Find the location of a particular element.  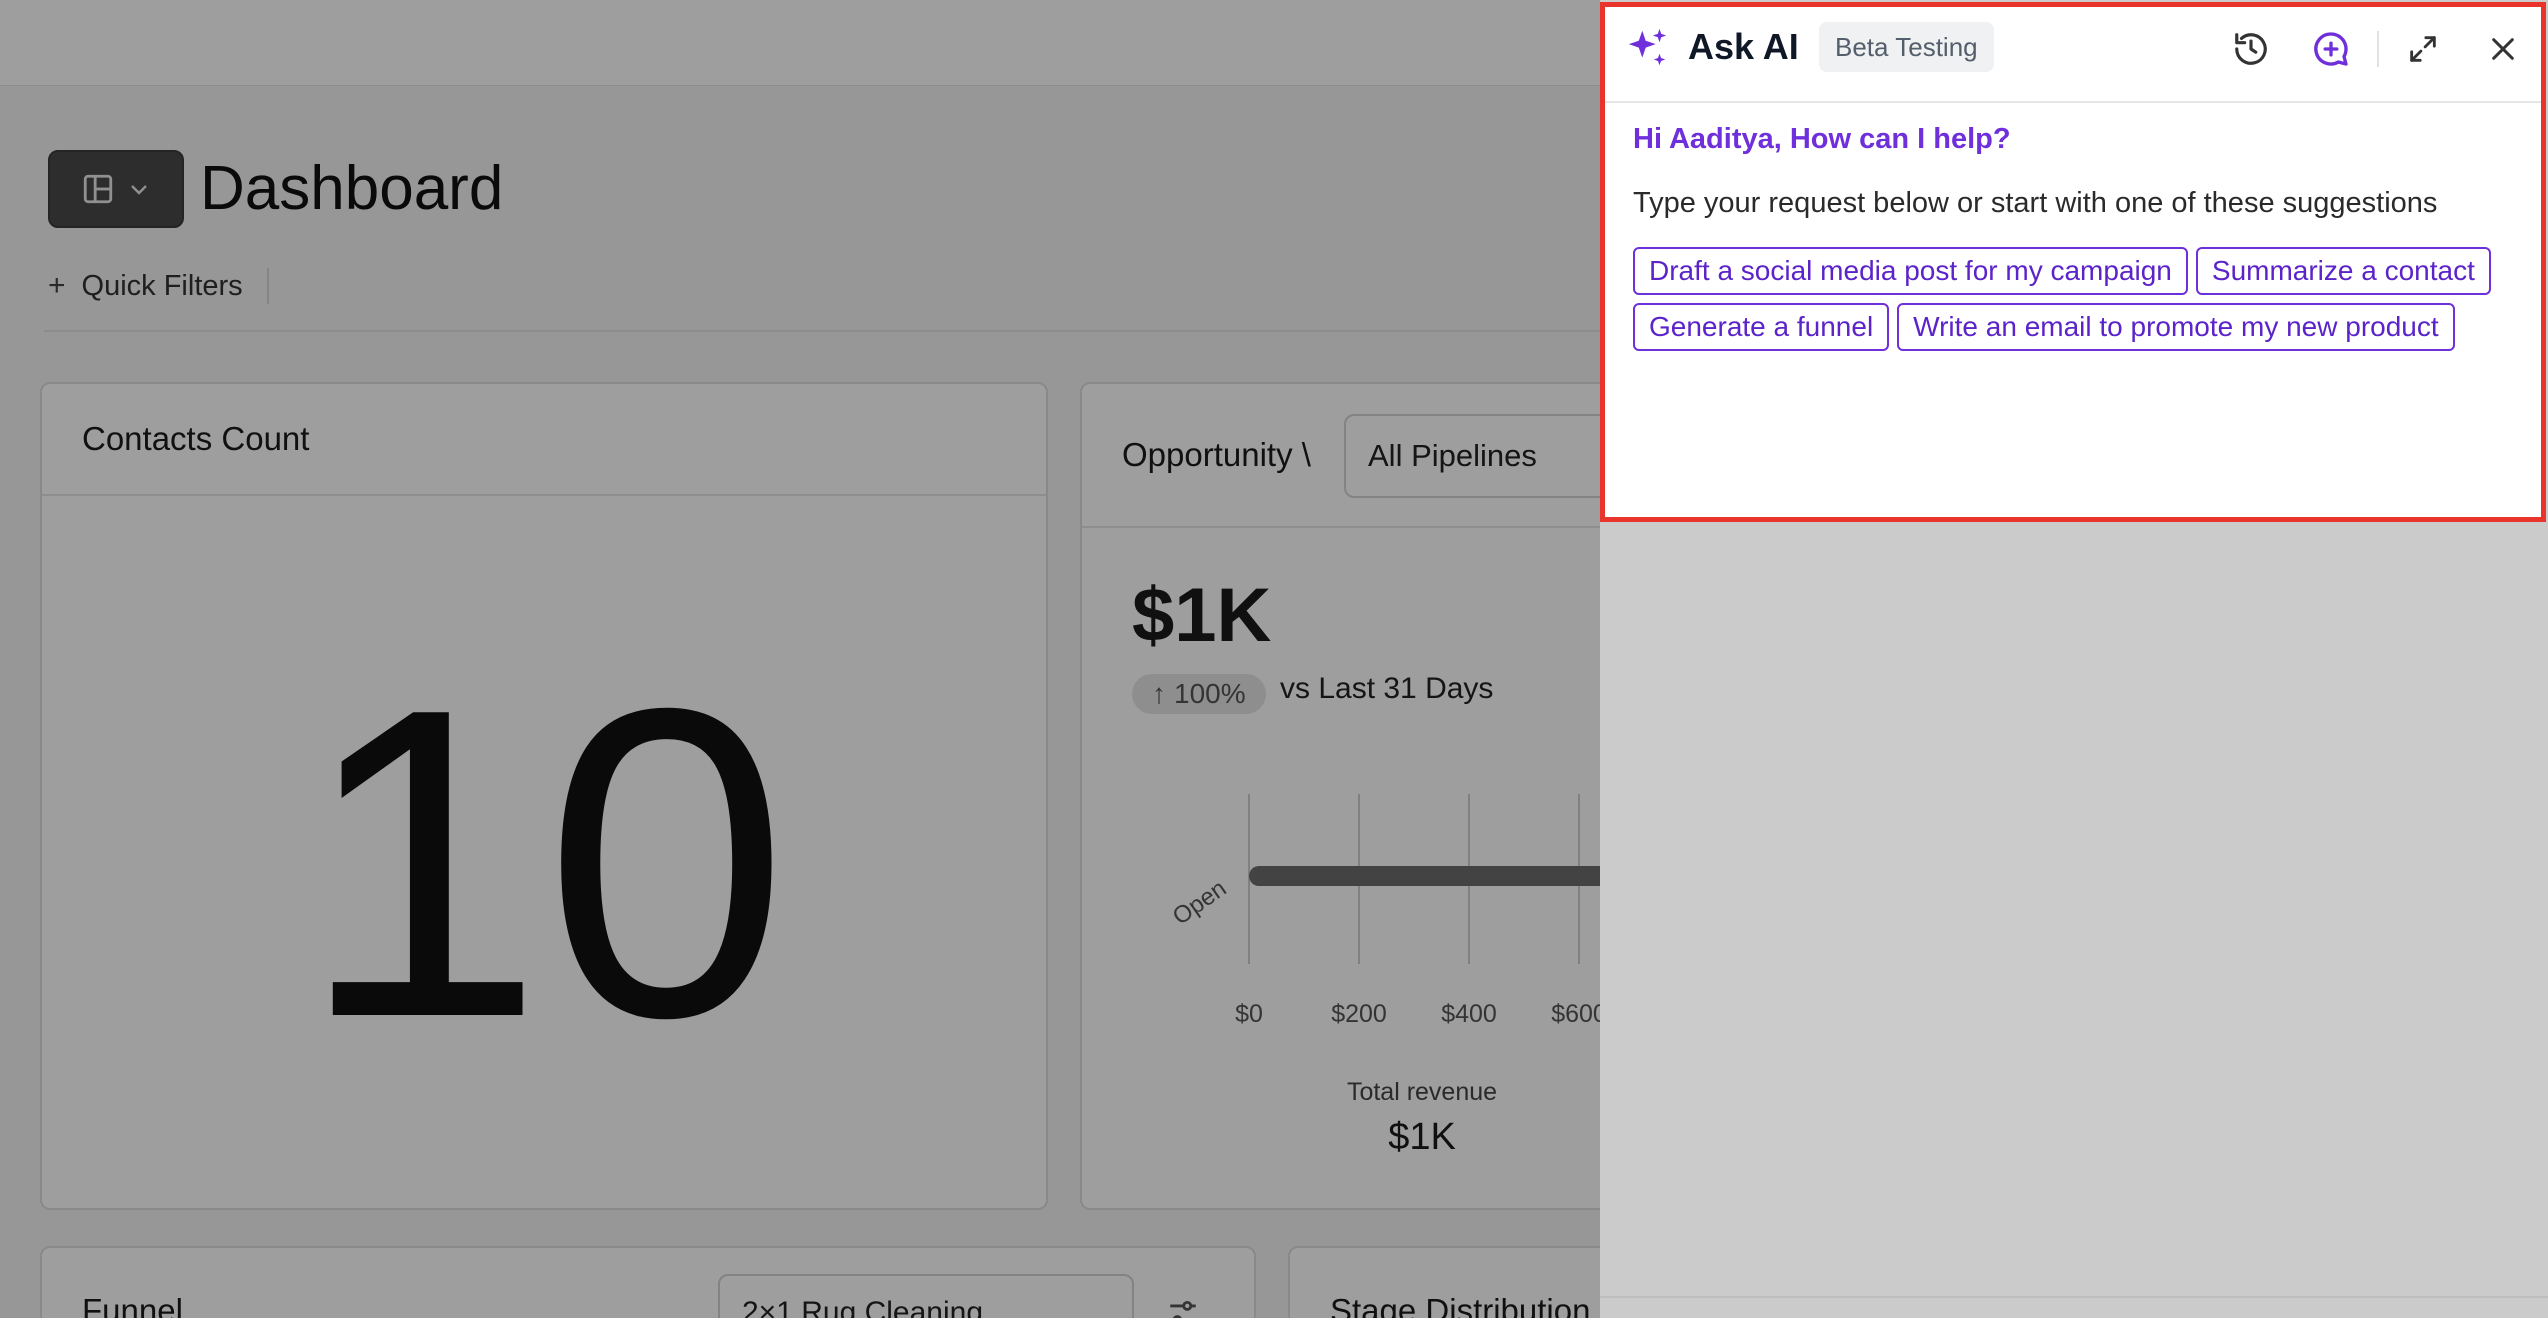

ask-ai-title: Ask AI is located at coordinates (1743, 46).